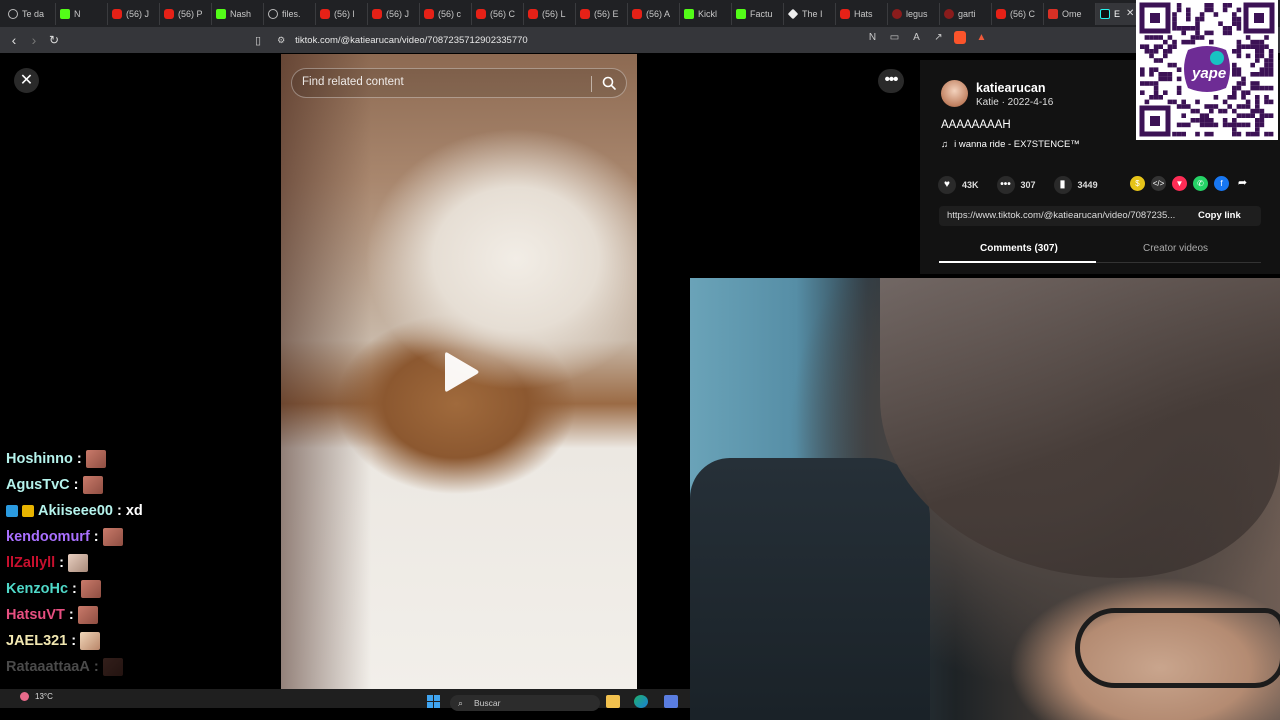 This screenshot has height=720, width=1280. Describe the element at coordinates (48, 667) in the screenshot. I see `chat-username: RataaattaaA` at that location.